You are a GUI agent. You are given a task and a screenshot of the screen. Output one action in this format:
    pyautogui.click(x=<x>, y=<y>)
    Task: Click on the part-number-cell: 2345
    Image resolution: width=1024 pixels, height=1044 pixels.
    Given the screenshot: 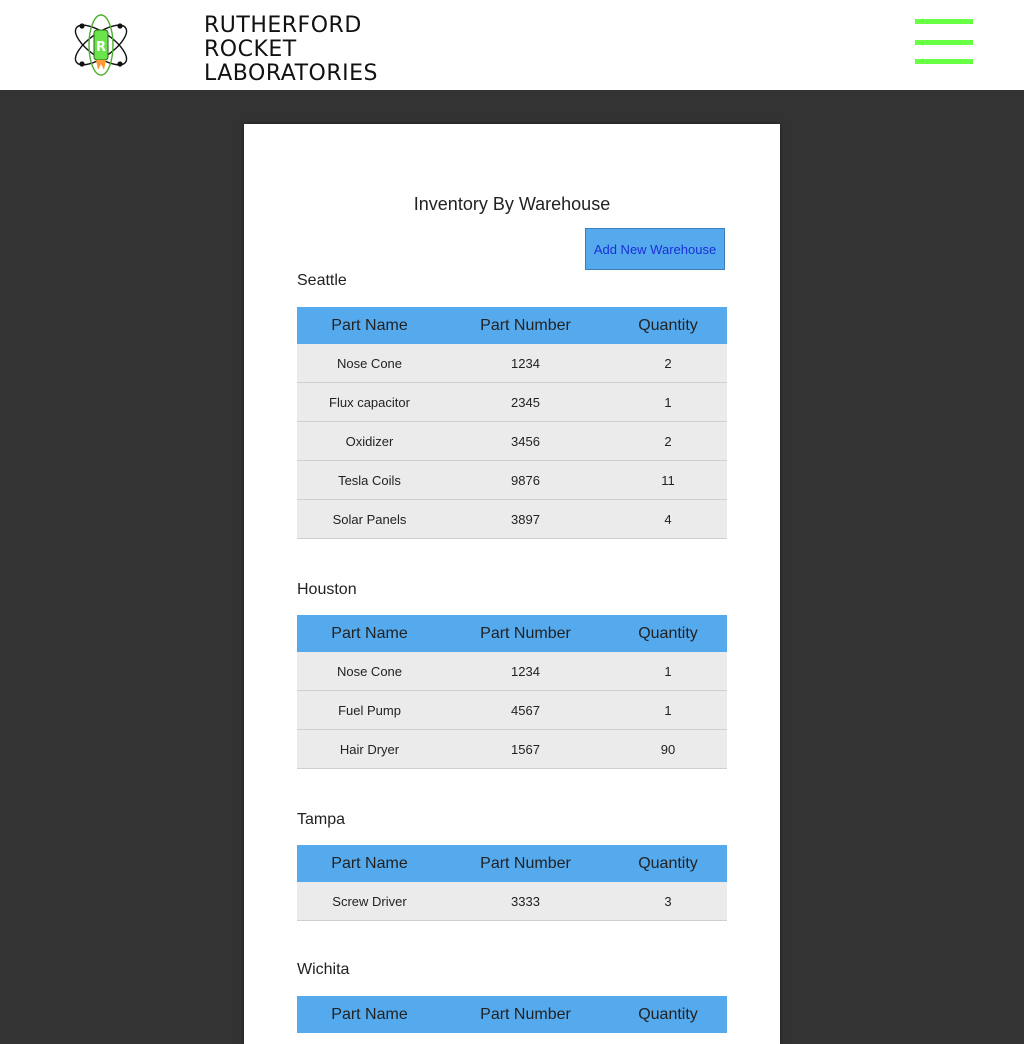 What is the action you would take?
    pyautogui.click(x=525, y=402)
    